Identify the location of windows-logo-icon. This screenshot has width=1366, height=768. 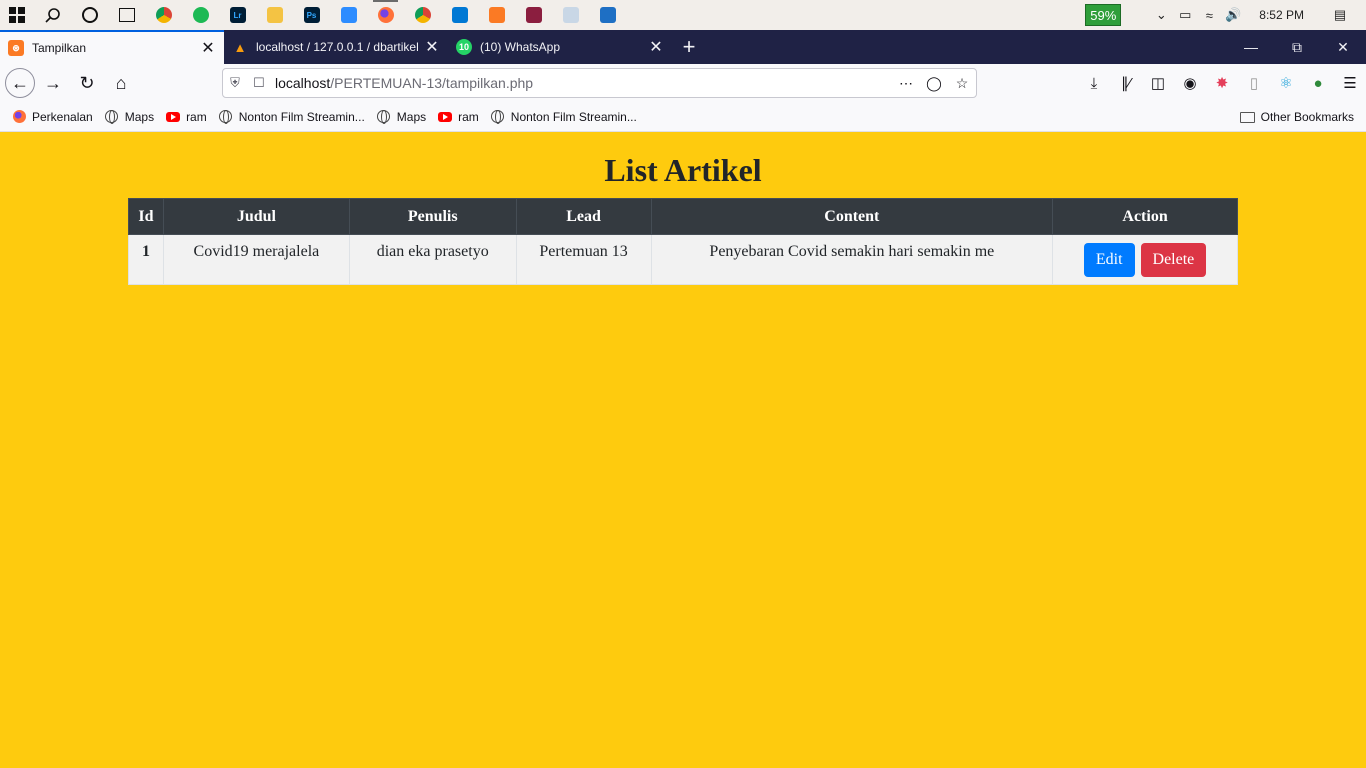
(17, 15).